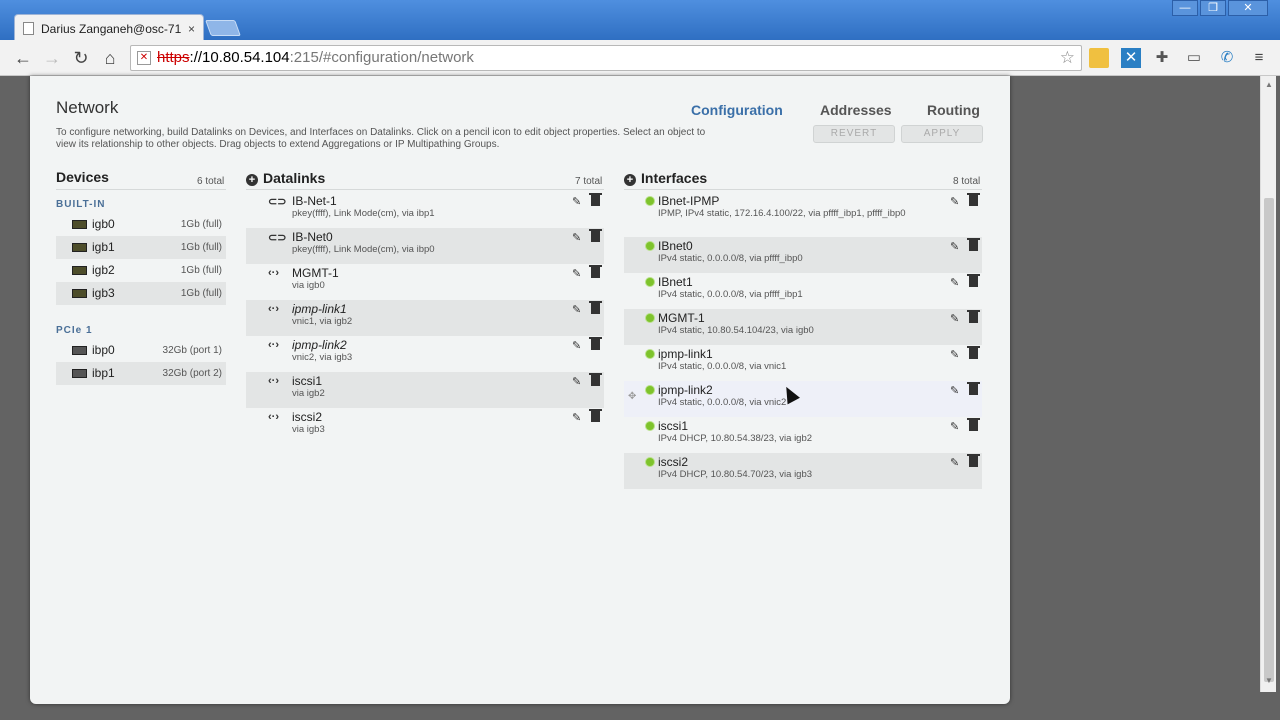  Describe the element at coordinates (425, 354) in the screenshot. I see `datalink-row: ‹·› ipmp-link2 vnic2, via igb3 ✎` at that location.